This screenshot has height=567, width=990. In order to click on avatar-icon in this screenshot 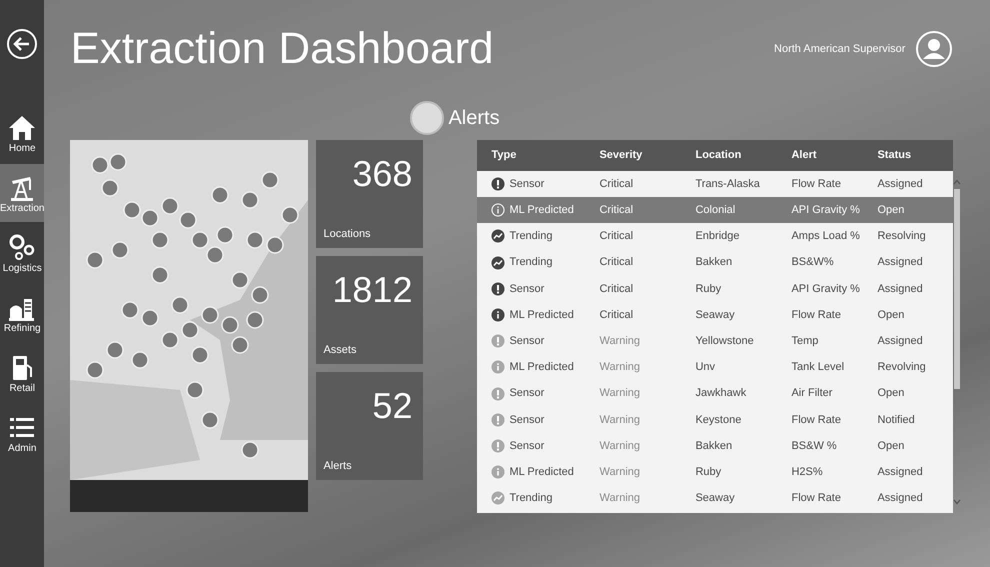, I will do `click(934, 49)`.